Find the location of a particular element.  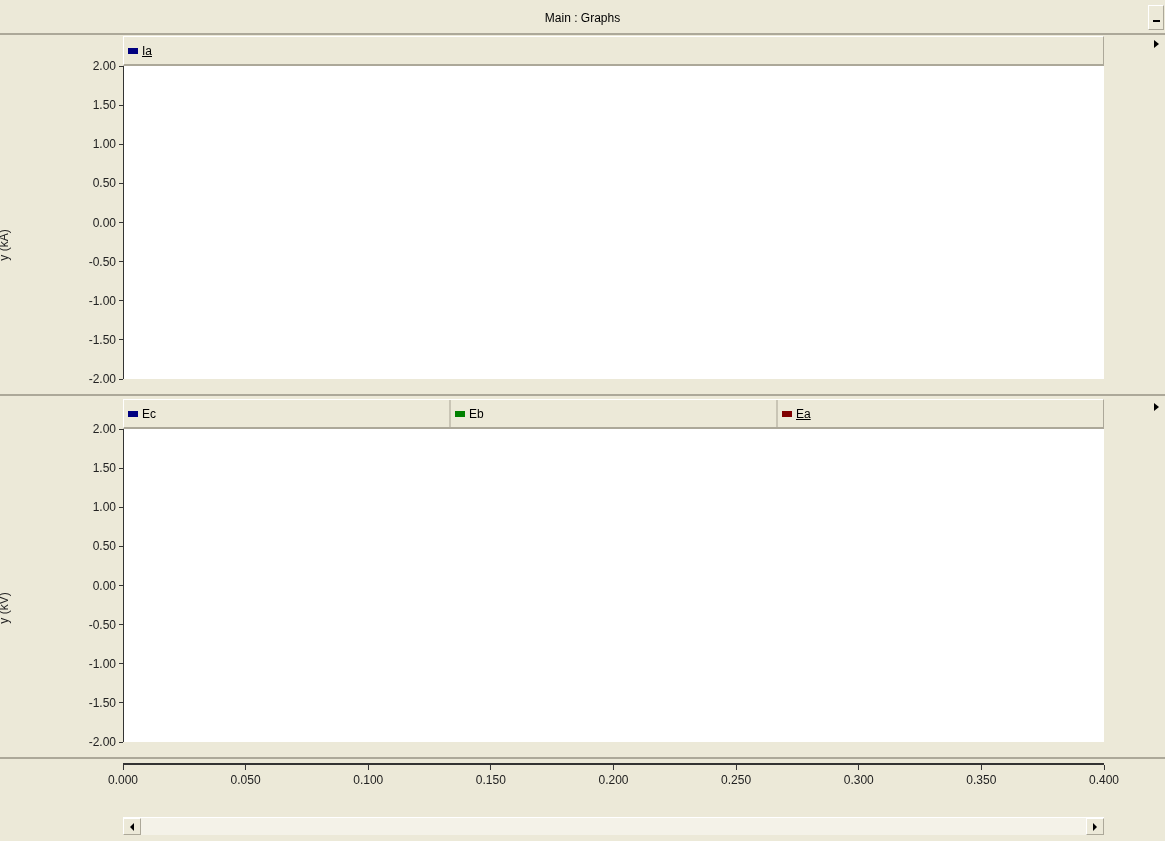

minimize-icon is located at coordinates (1156, 20).